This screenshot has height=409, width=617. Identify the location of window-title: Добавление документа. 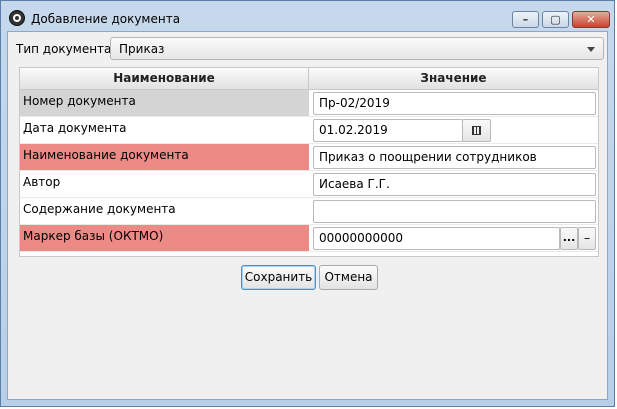
(106, 19).